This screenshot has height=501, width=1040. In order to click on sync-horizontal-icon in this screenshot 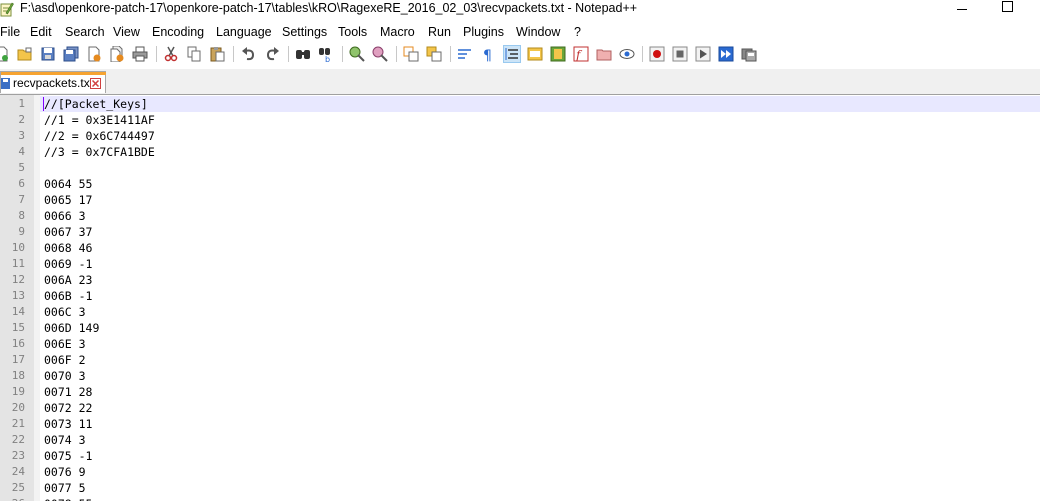, I will do `click(434, 54)`.